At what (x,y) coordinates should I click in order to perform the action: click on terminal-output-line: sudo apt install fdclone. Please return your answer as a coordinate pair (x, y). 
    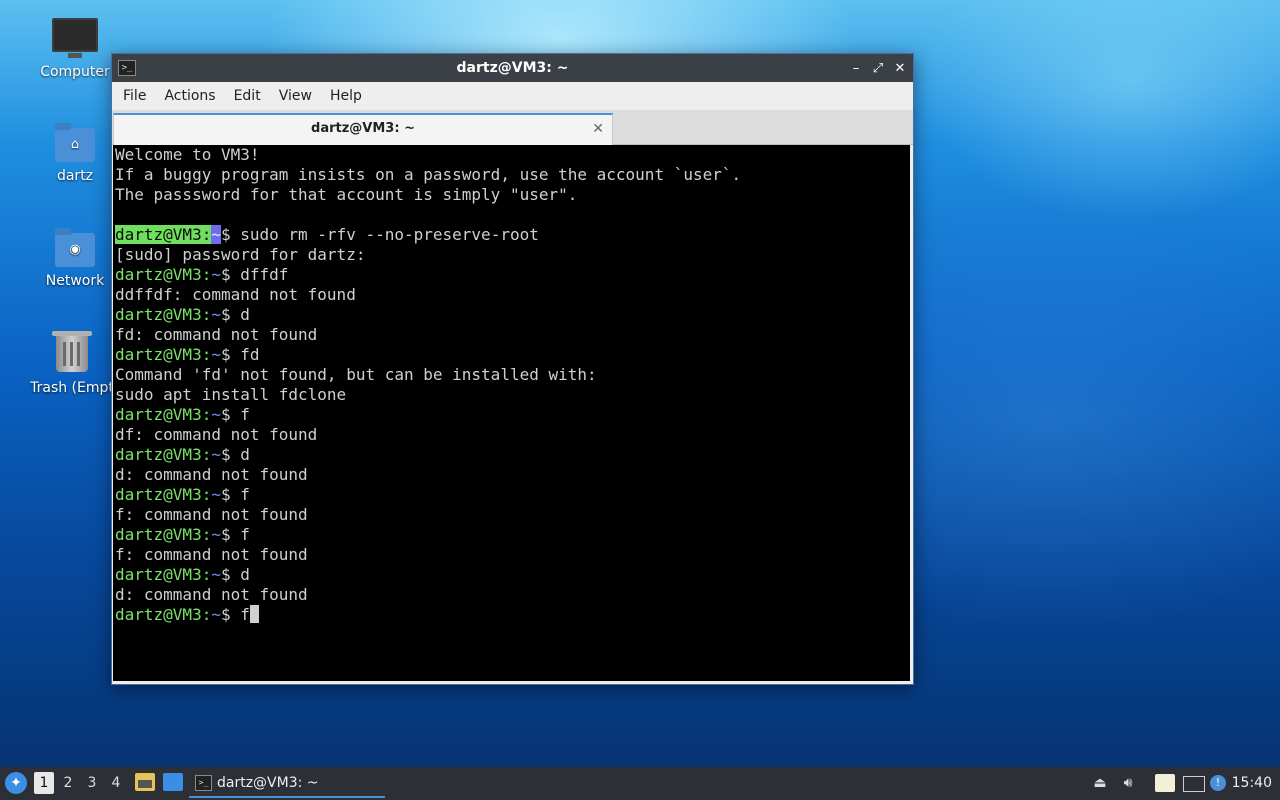
    Looking at the image, I should click on (512, 395).